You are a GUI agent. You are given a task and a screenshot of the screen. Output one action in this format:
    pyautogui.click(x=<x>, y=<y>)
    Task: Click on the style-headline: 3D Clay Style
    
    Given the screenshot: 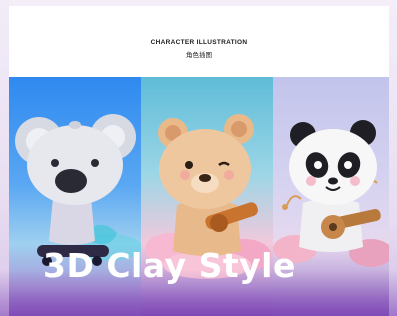 What is the action you would take?
    pyautogui.click(x=169, y=265)
    